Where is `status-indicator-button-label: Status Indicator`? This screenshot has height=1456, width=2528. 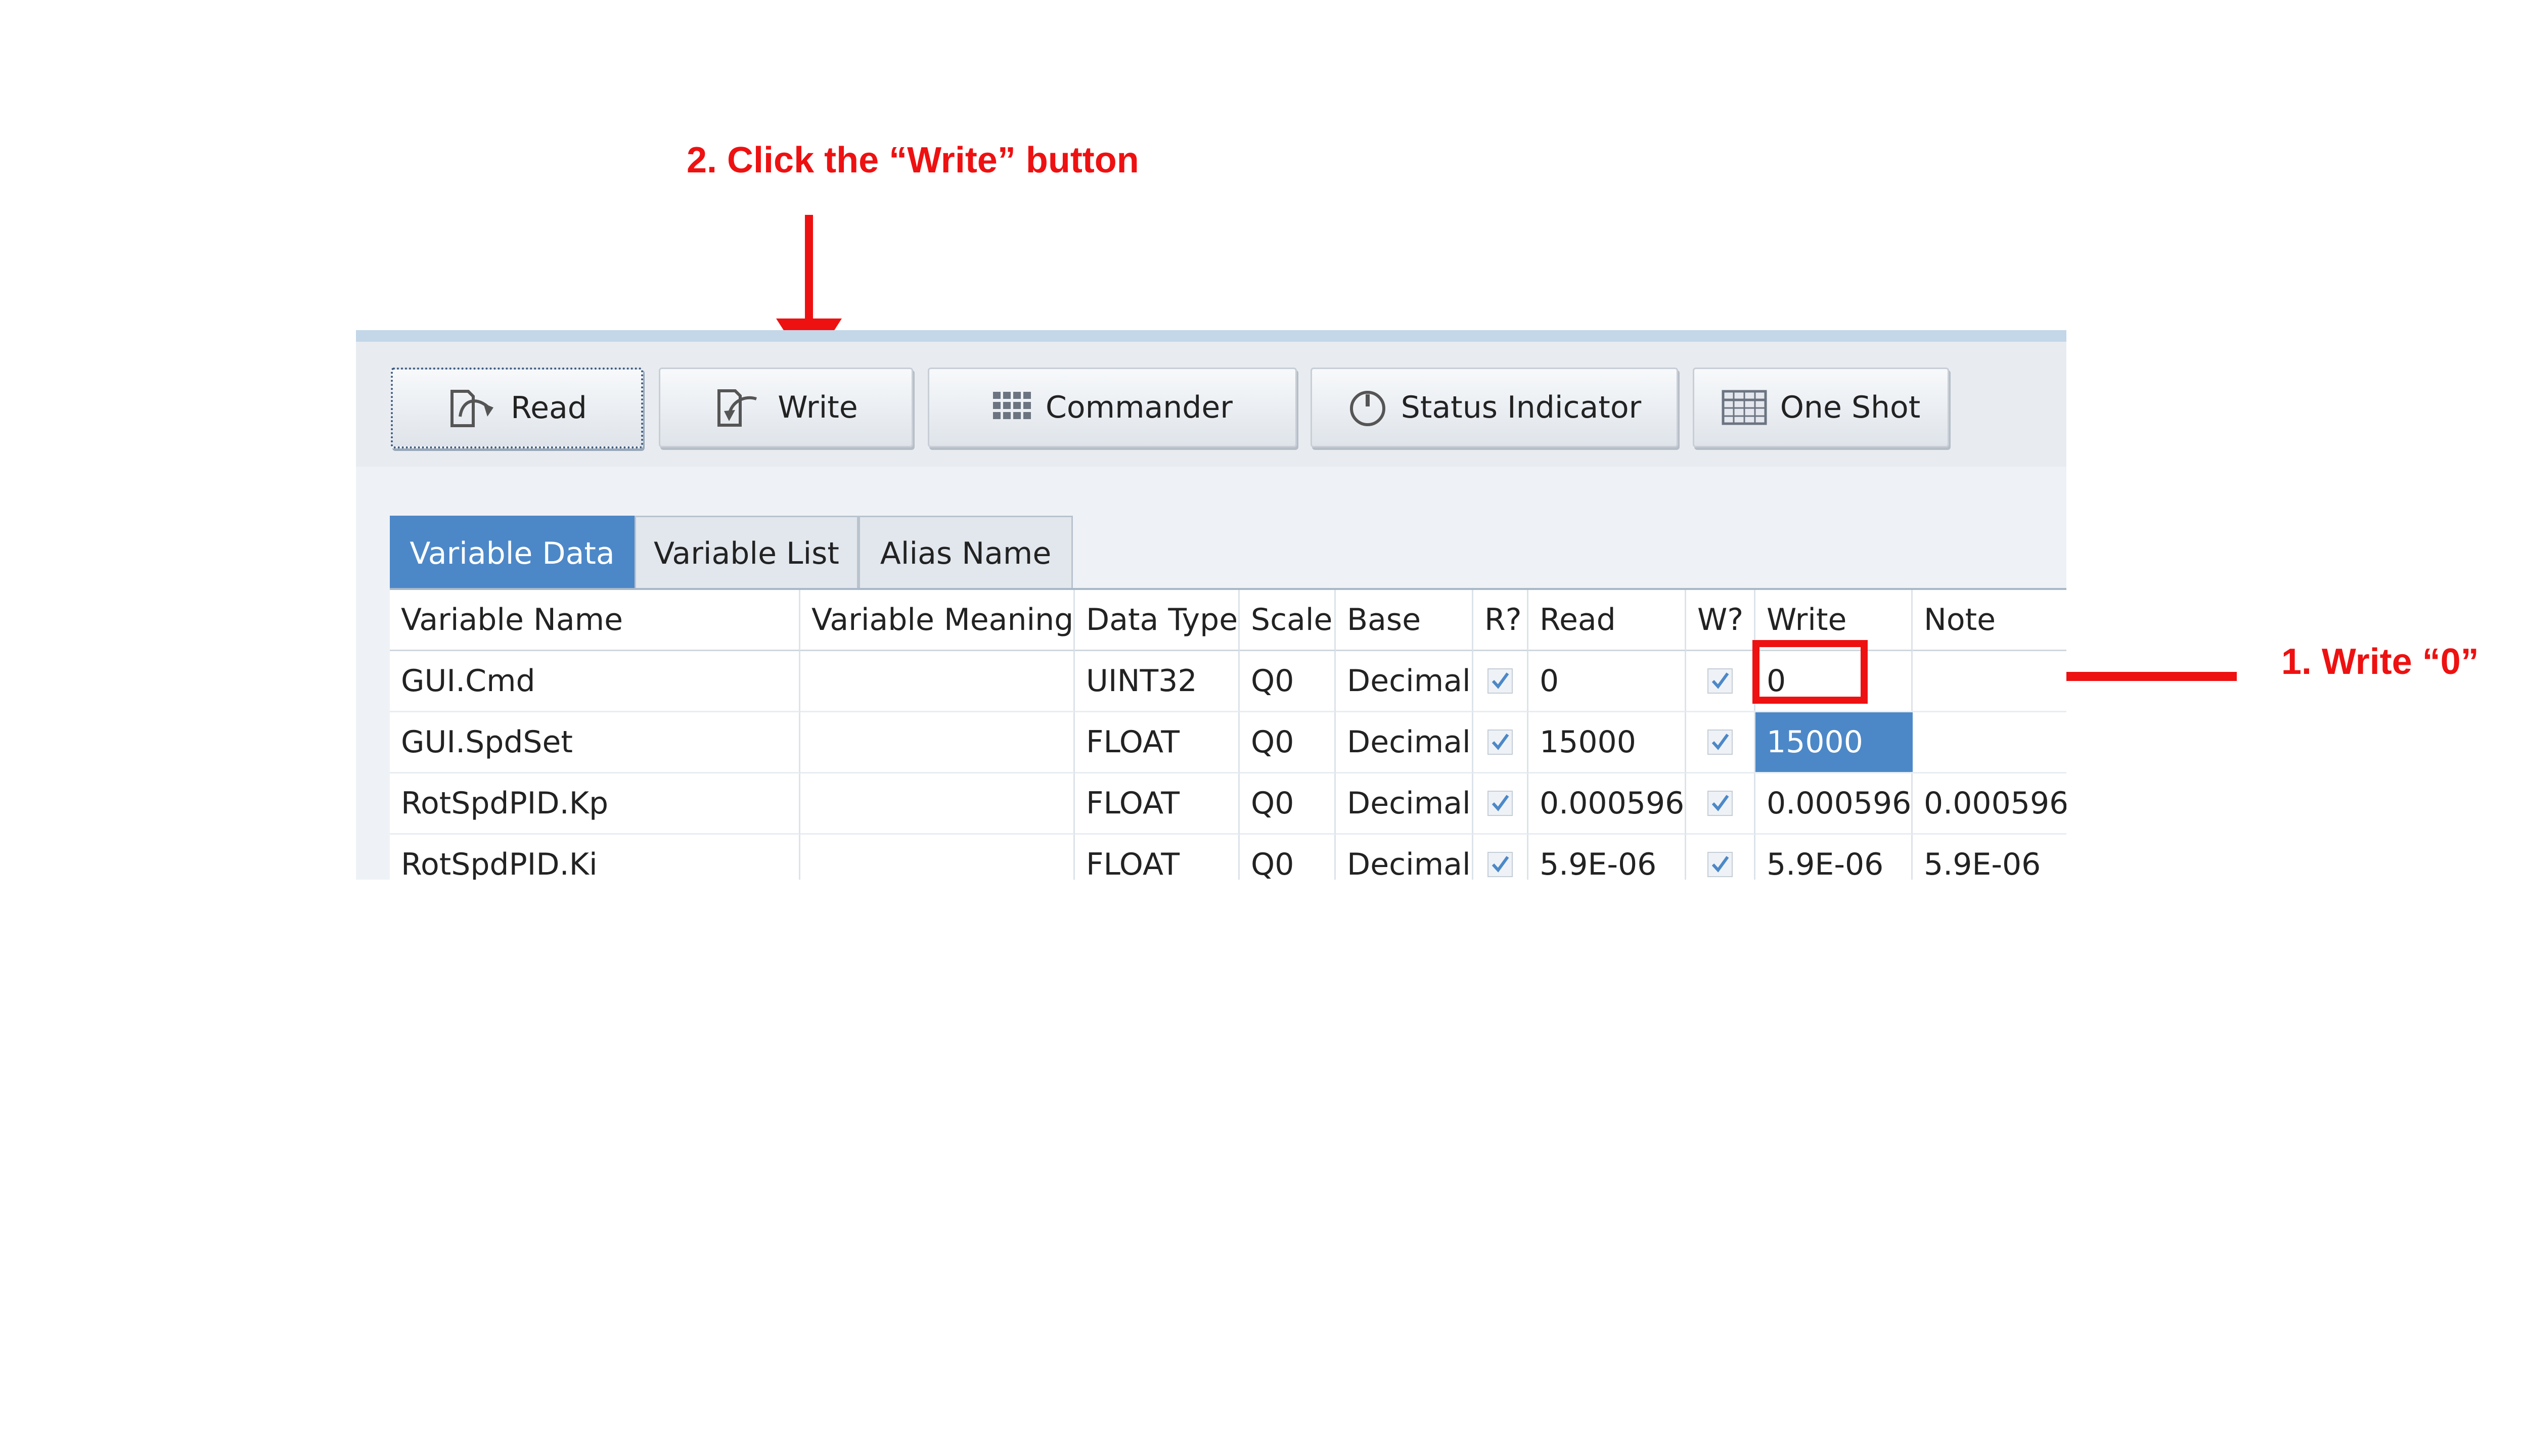 status-indicator-button-label: Status Indicator is located at coordinates (1522, 407).